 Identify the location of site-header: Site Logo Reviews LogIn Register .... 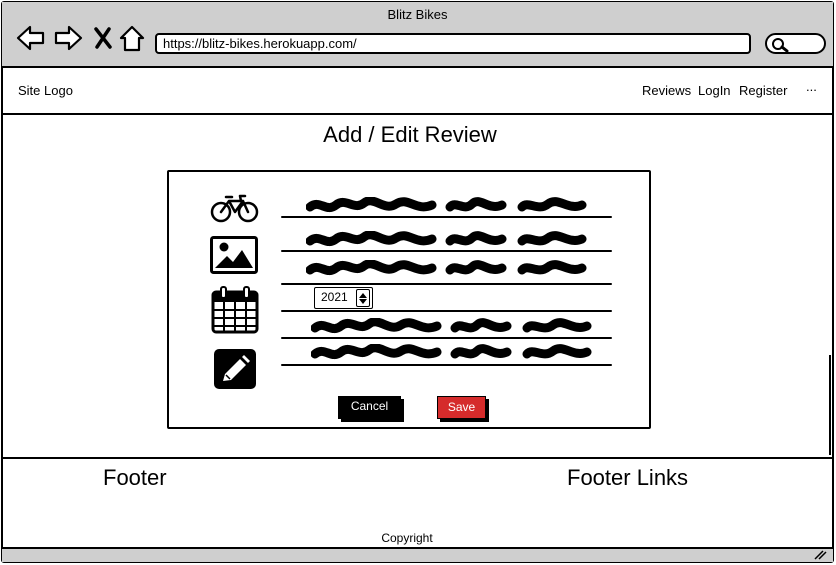
(417, 92).